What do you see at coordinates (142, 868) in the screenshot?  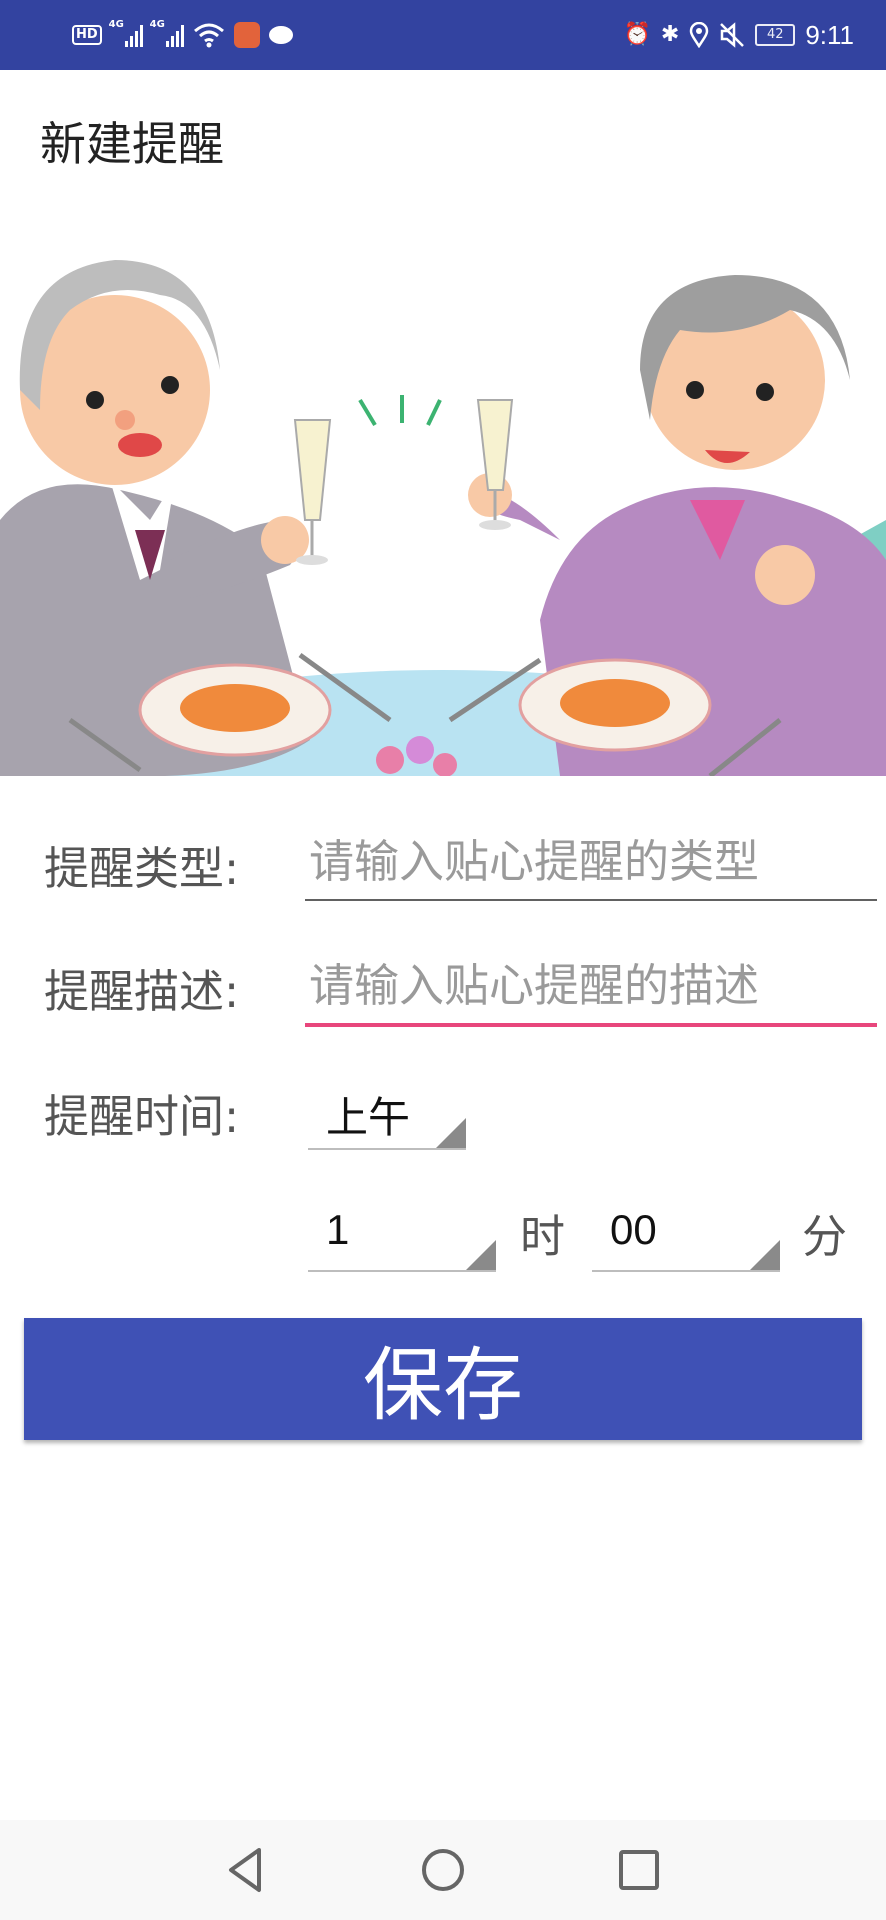 I see `type-label: 提醒类型:` at bounding box center [142, 868].